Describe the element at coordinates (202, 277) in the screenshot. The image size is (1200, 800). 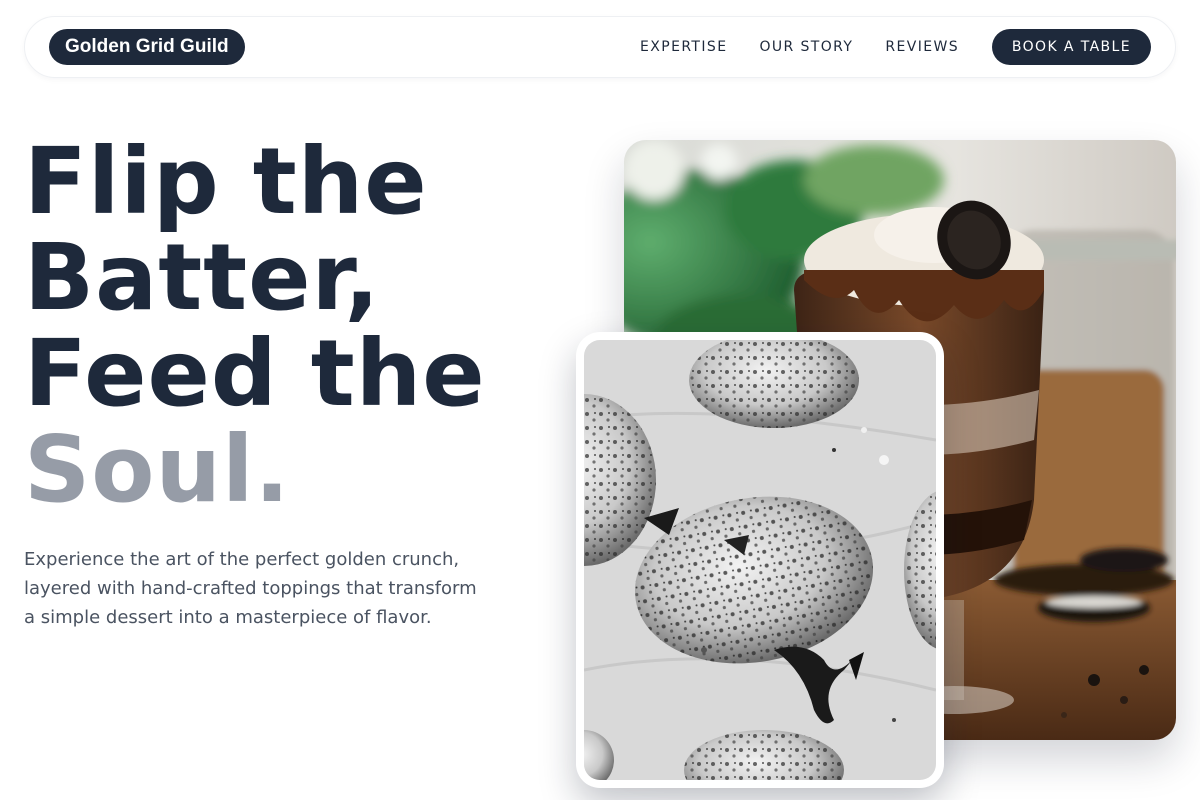
I see `headline-line-2: Batter,` at that location.